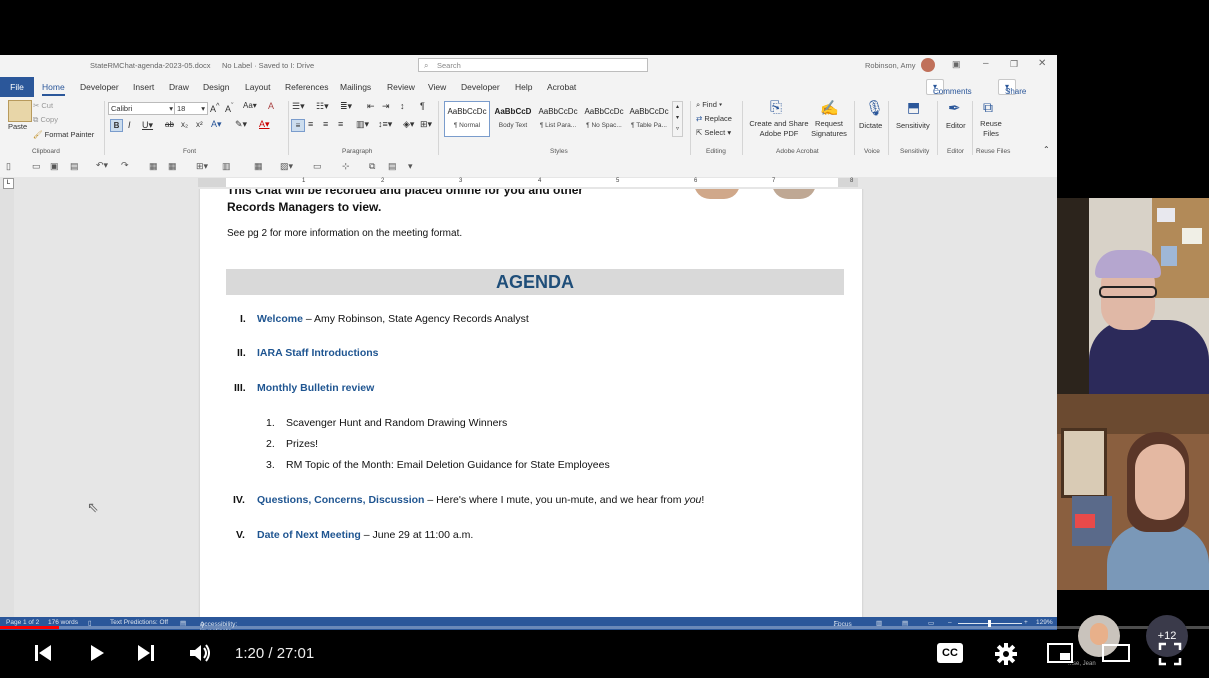  What do you see at coordinates (437, 87) in the screenshot?
I see `tab-view: View` at bounding box center [437, 87].